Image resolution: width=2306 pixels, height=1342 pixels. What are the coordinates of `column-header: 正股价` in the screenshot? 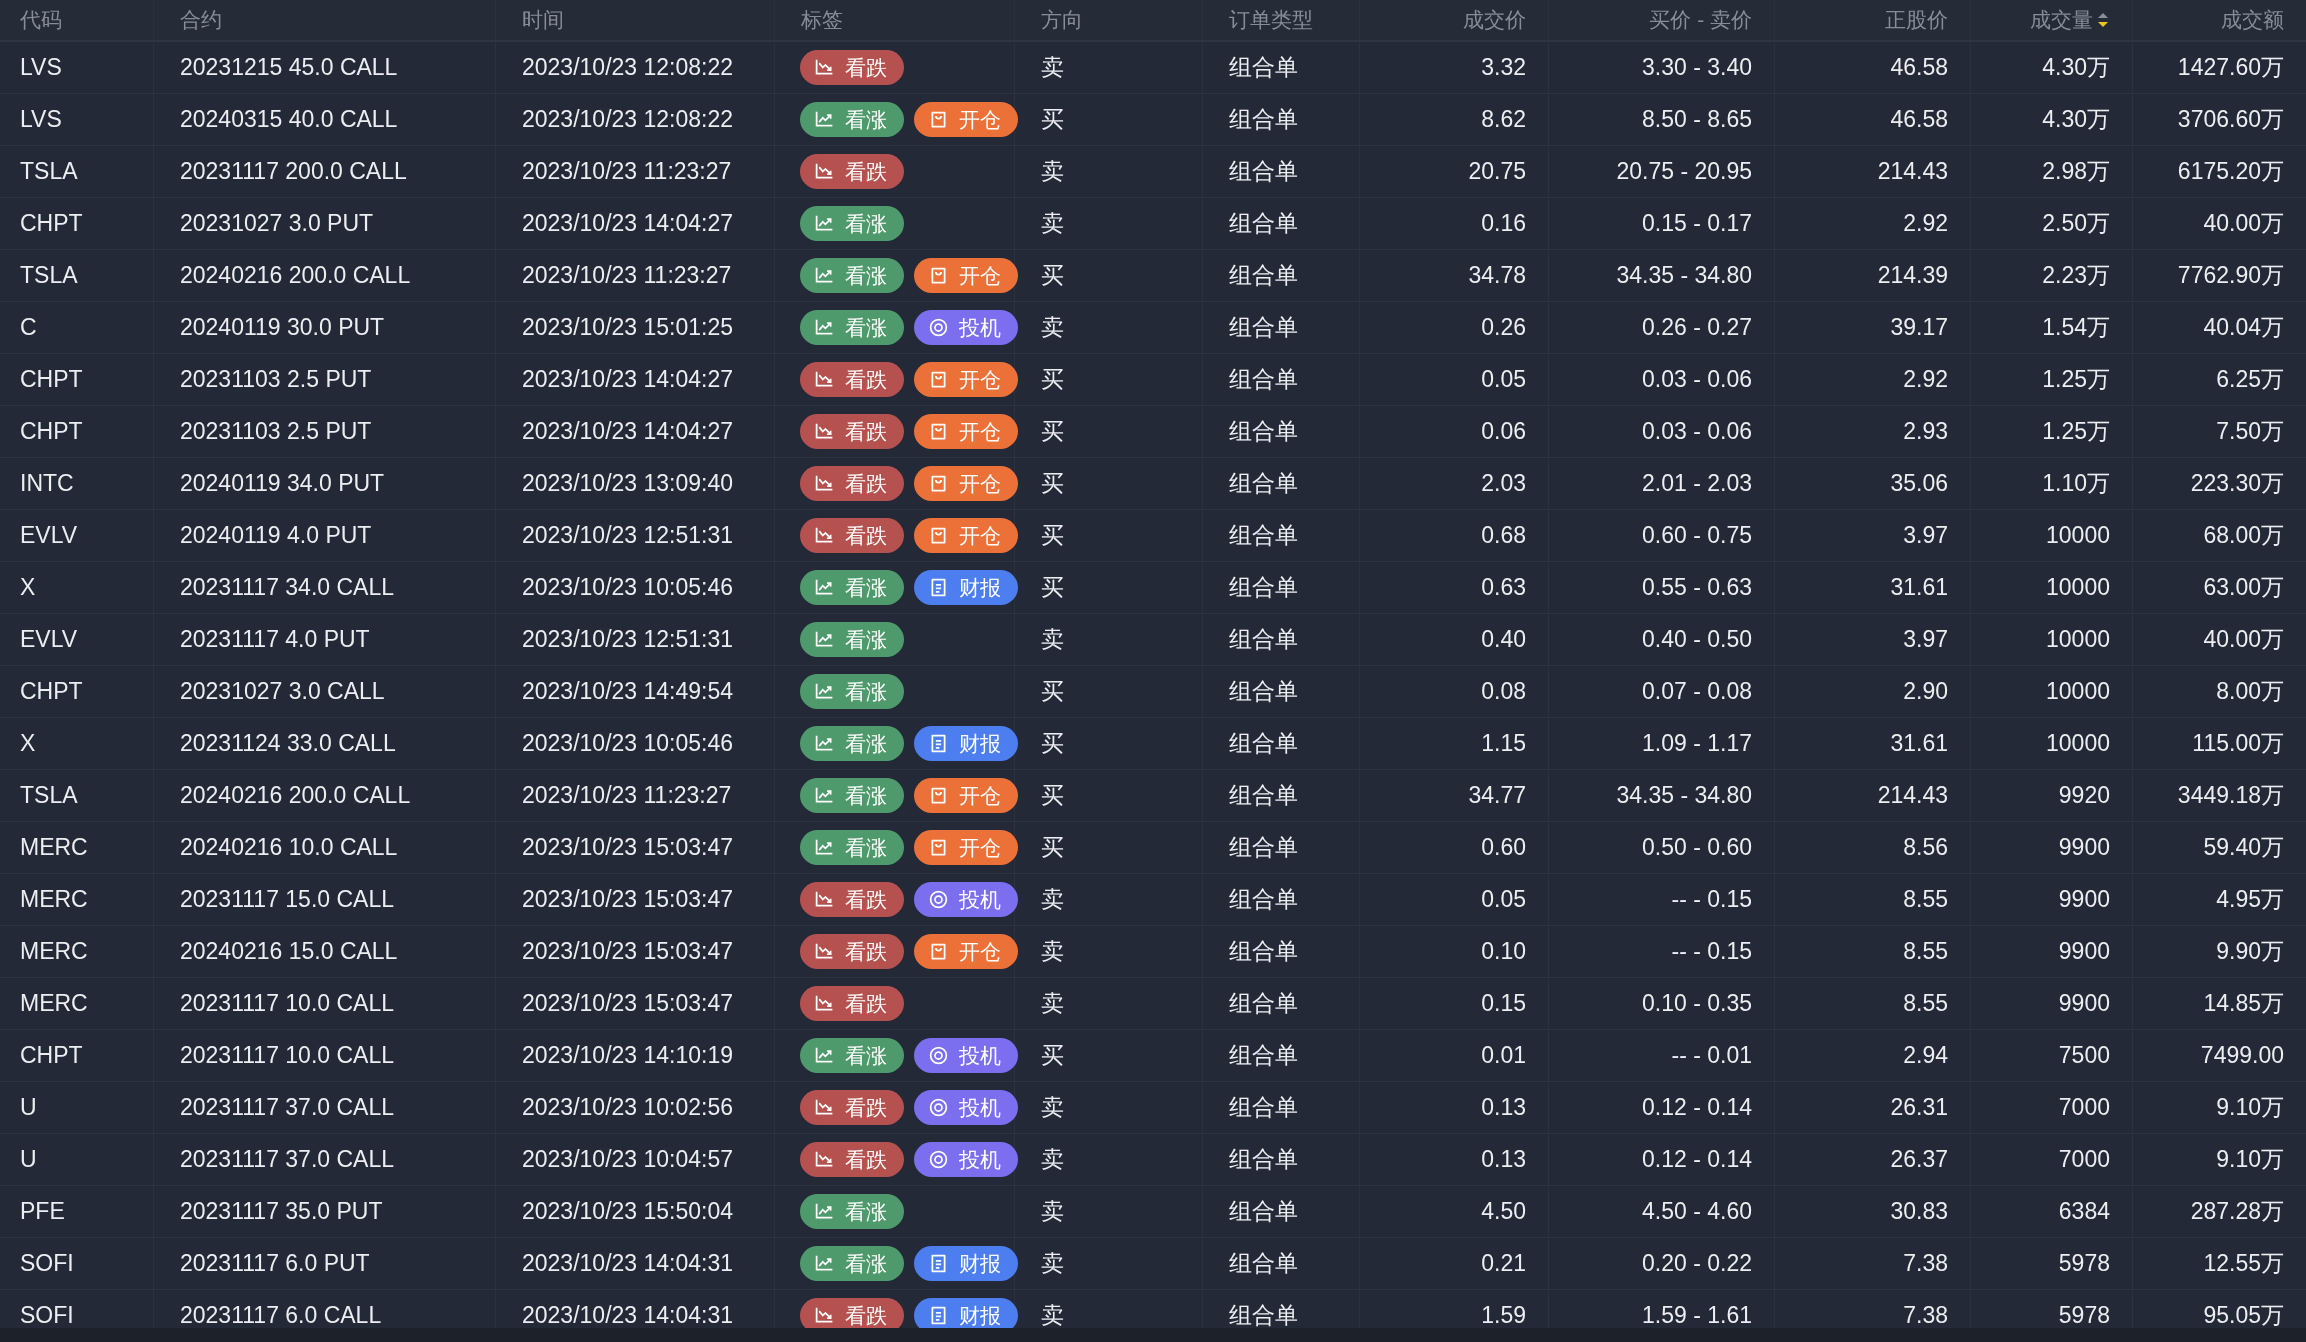 It's located at (1916, 20).